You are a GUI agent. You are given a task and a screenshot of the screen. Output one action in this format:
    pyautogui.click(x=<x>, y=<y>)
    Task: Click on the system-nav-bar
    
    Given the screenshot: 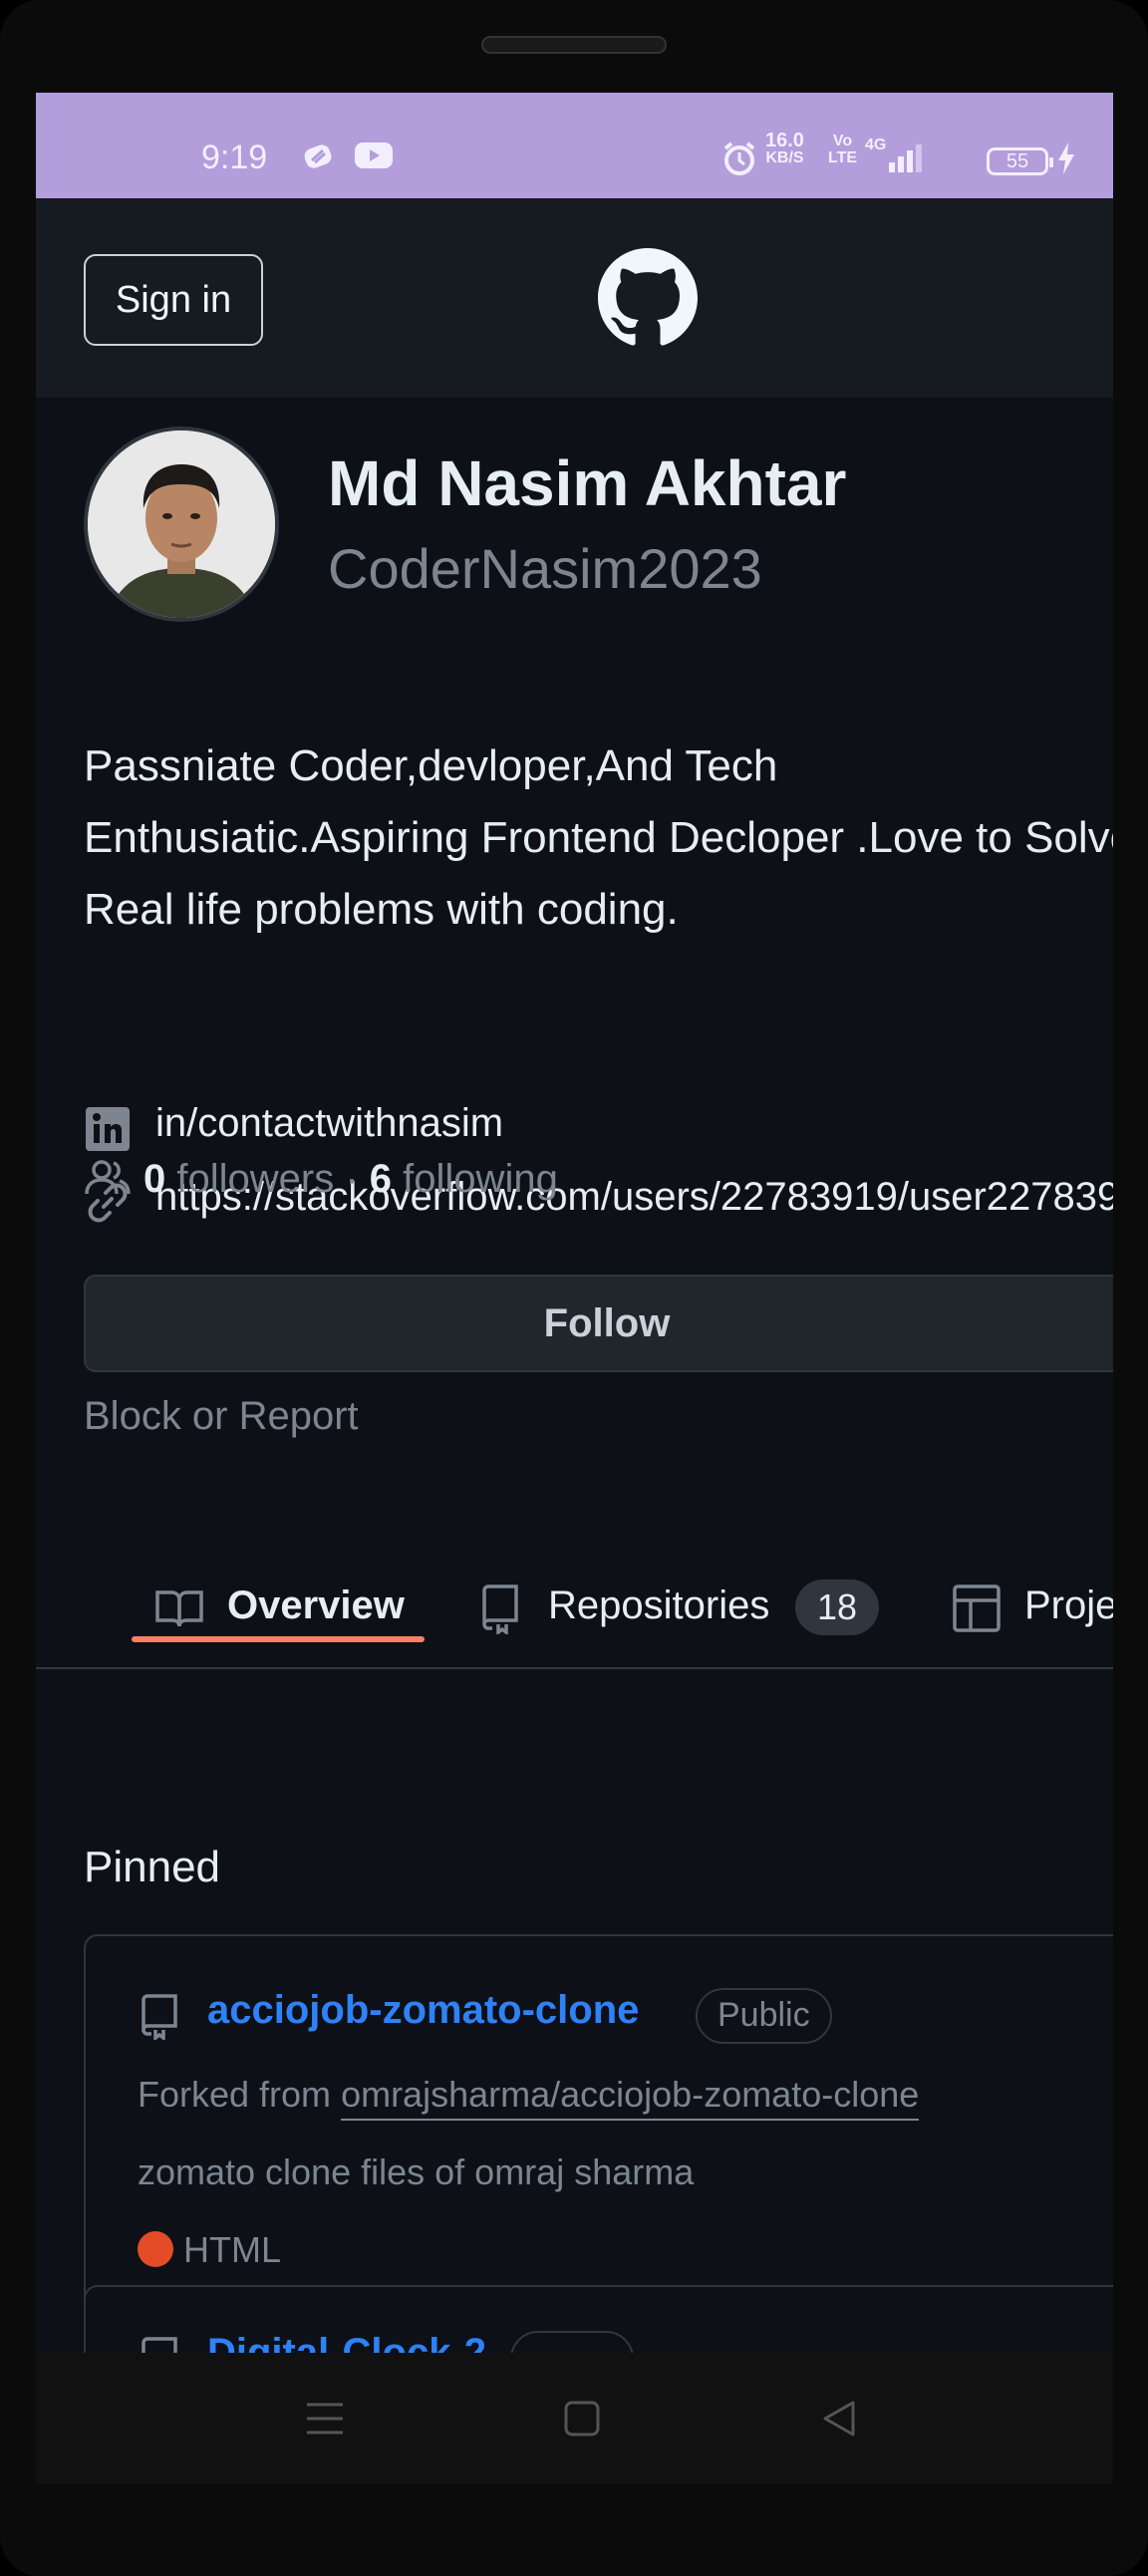 What is the action you would take?
    pyautogui.click(x=574, y=2418)
    